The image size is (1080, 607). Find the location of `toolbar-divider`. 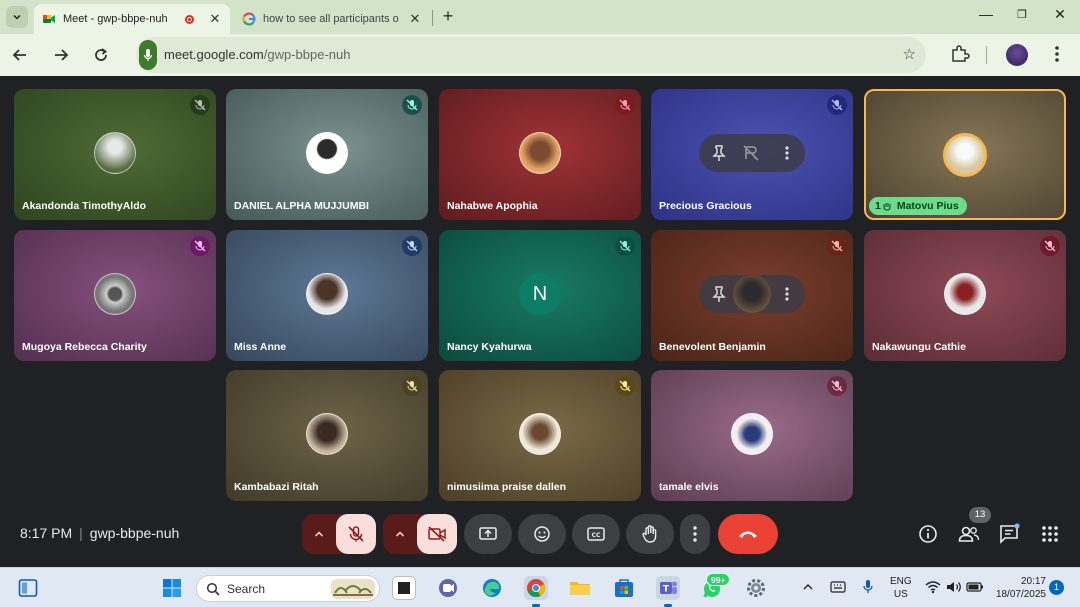

toolbar-divider is located at coordinates (986, 55).